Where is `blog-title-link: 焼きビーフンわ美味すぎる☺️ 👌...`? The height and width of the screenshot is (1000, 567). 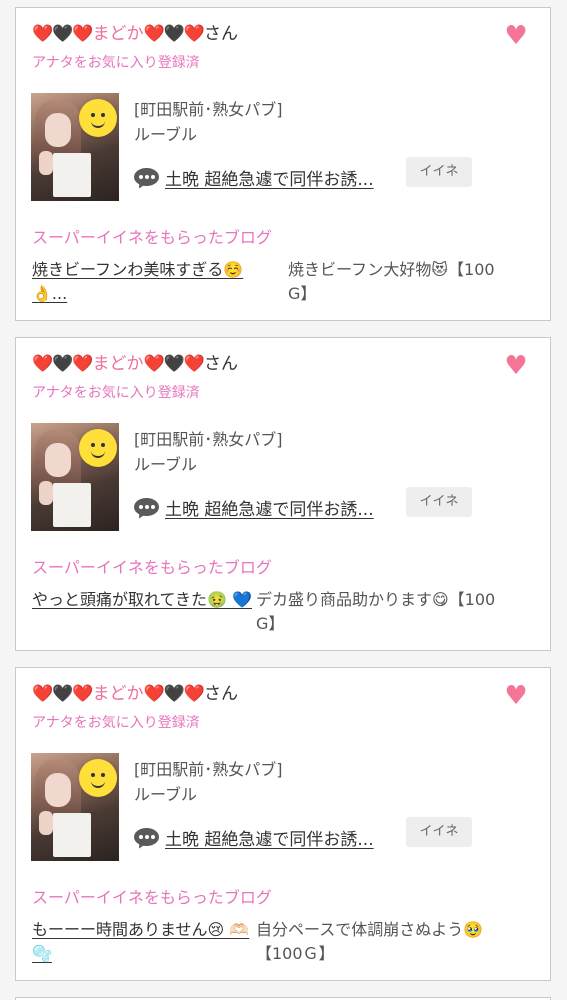 blog-title-link: 焼きビーフンわ美味すぎる☺️ 👌... is located at coordinates (150, 282).